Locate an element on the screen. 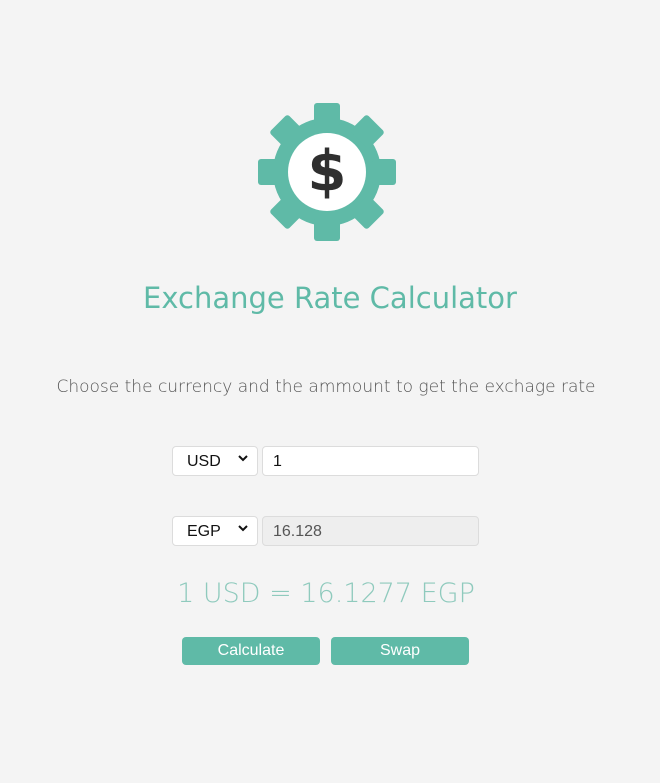  from-amount-input: 1 is located at coordinates (370, 461).